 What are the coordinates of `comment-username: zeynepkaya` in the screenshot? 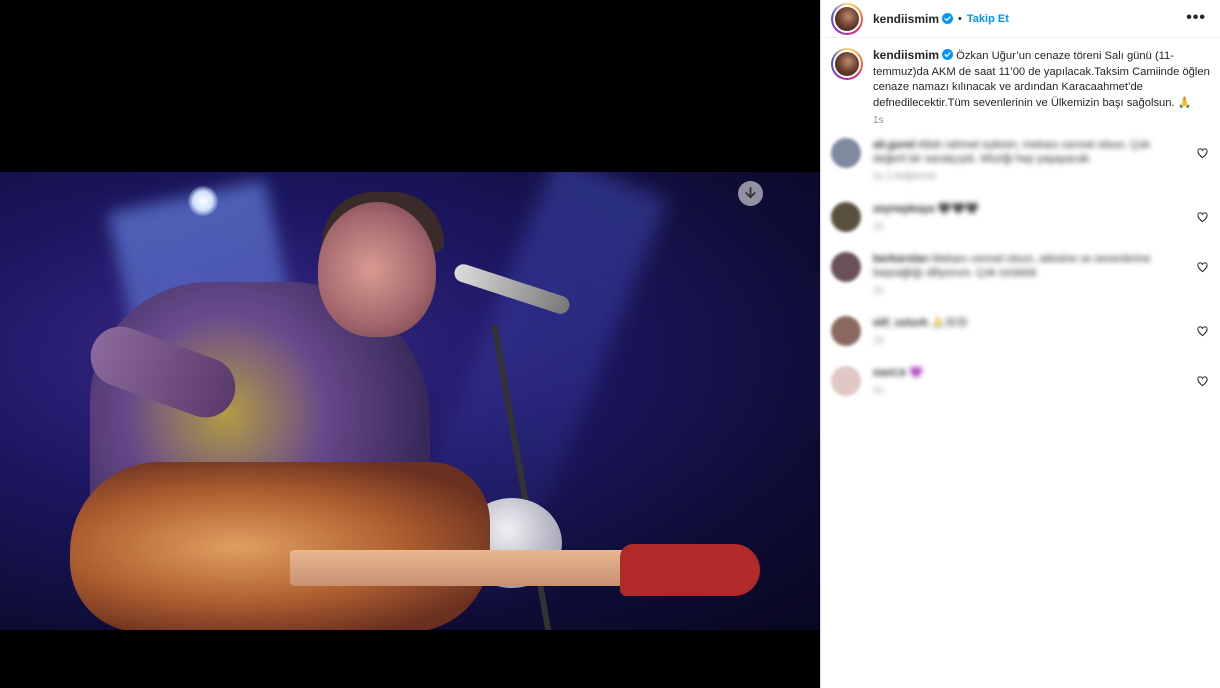 It's located at (904, 209).